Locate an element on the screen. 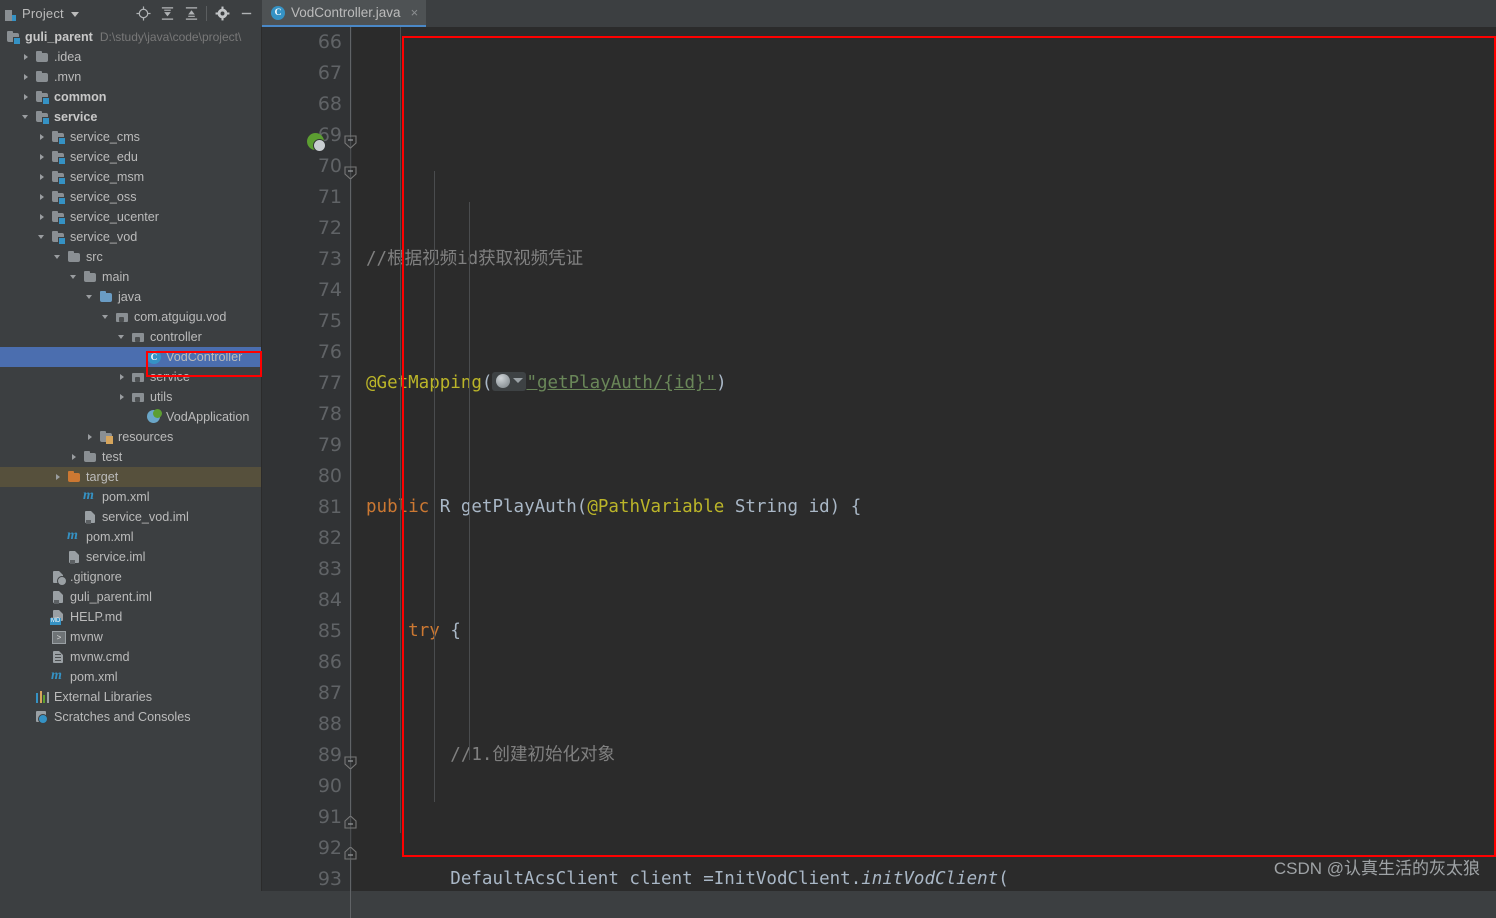  tree-item-guli-parent-iml: guli_parent.iml is located at coordinates (131, 597).